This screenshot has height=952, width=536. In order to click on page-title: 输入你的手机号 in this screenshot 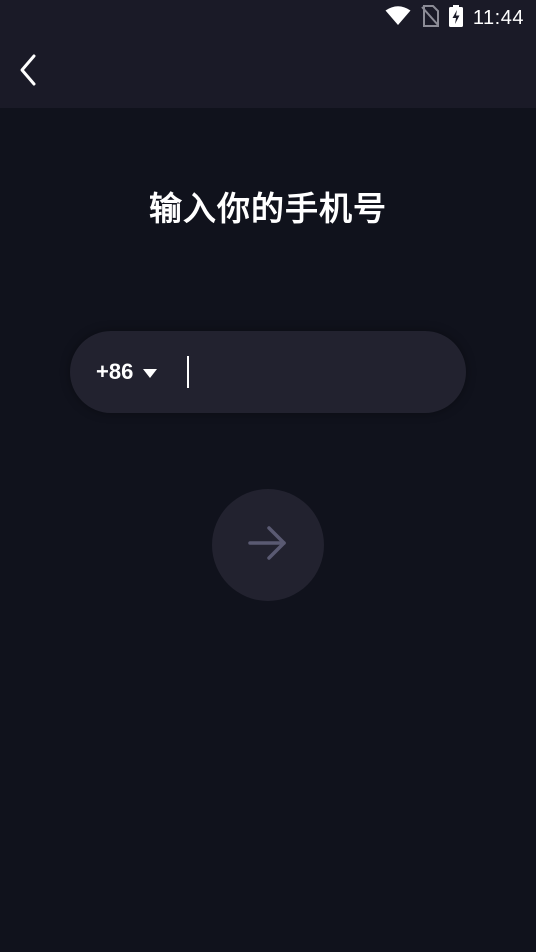, I will do `click(268, 208)`.